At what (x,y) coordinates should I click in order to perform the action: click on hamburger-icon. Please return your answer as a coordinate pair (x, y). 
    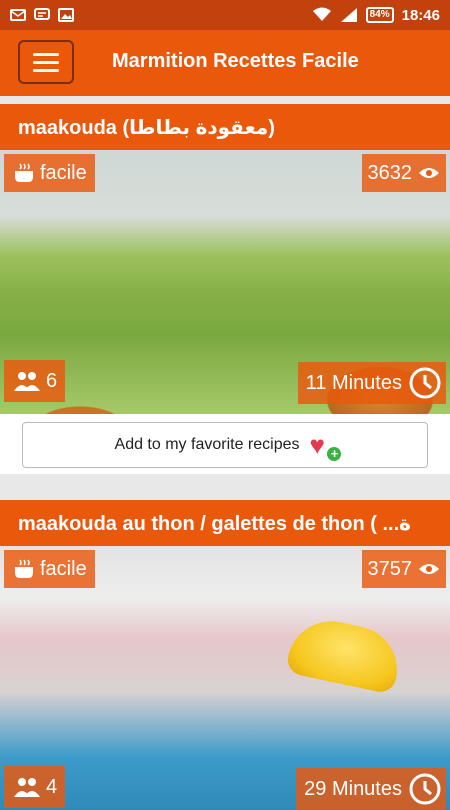
    Looking at the image, I should click on (46, 54).